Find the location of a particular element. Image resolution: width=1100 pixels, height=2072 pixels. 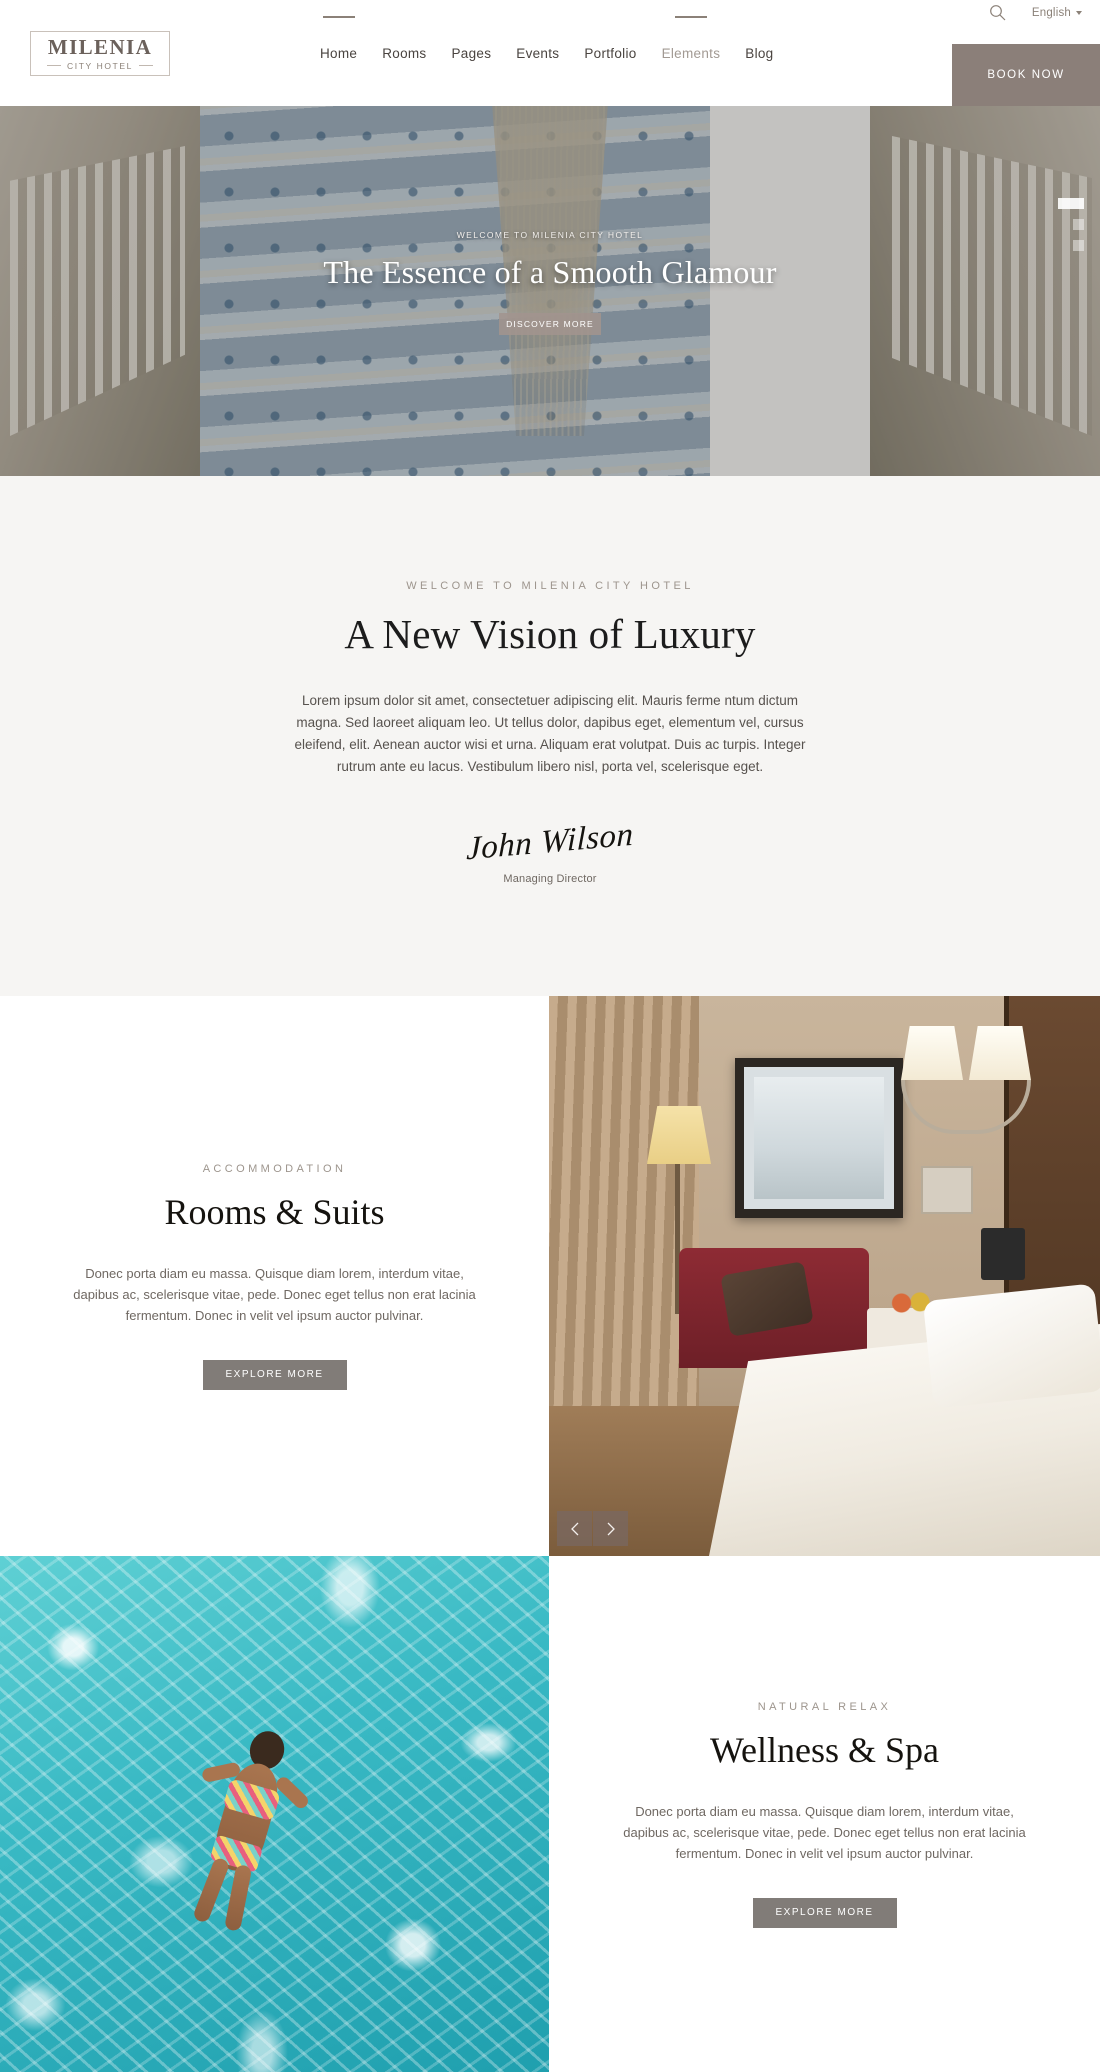

rooms-eyebrow: ACCOMMODATION is located at coordinates (274, 1168).